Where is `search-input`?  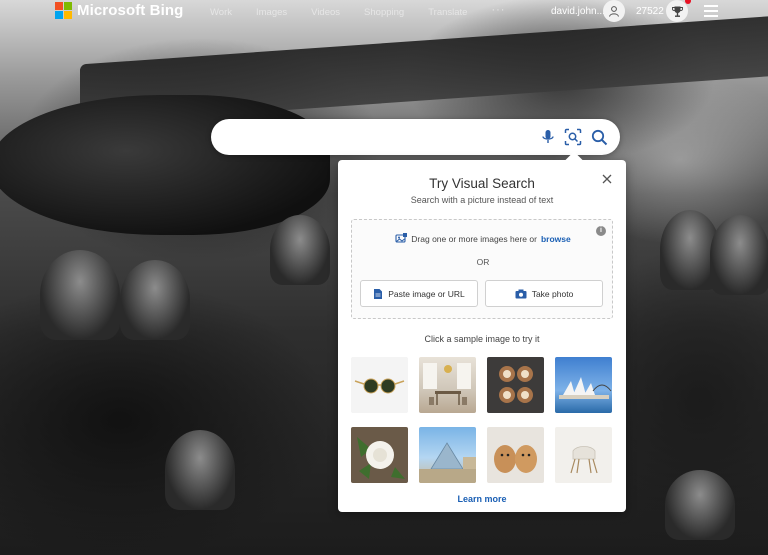
search-input is located at coordinates (377, 137).